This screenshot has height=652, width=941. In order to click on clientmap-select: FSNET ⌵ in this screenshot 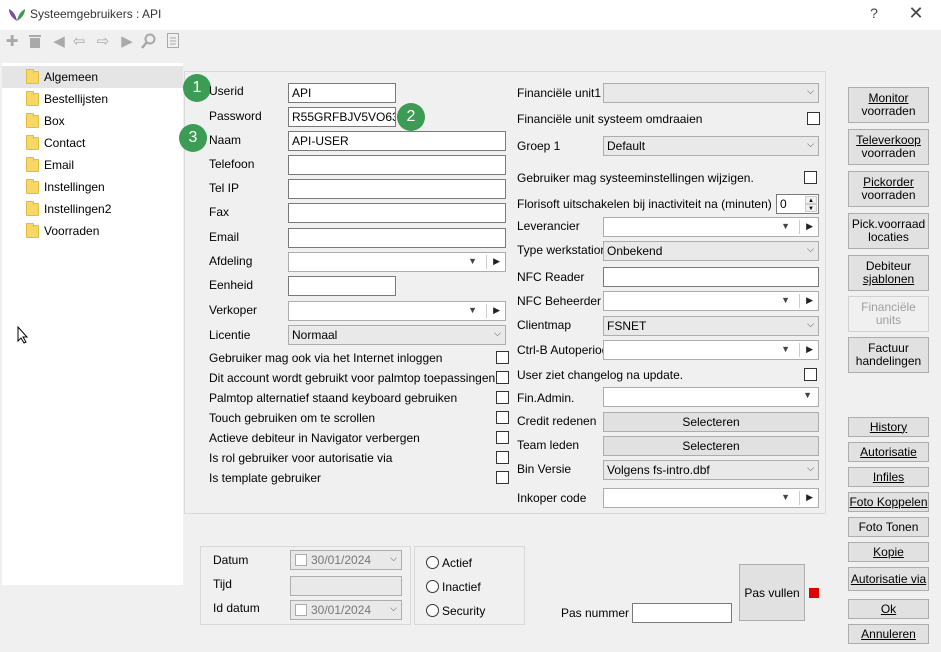, I will do `click(711, 326)`.